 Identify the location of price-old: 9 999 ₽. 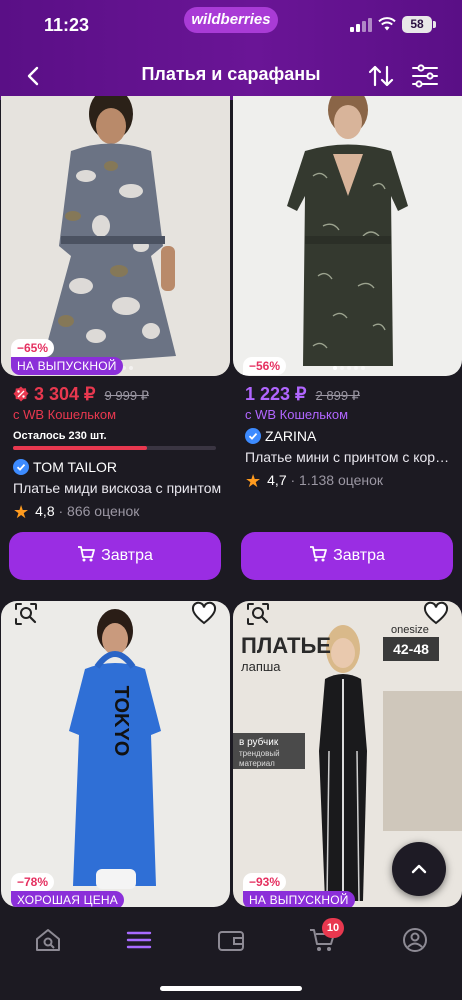
(126, 395).